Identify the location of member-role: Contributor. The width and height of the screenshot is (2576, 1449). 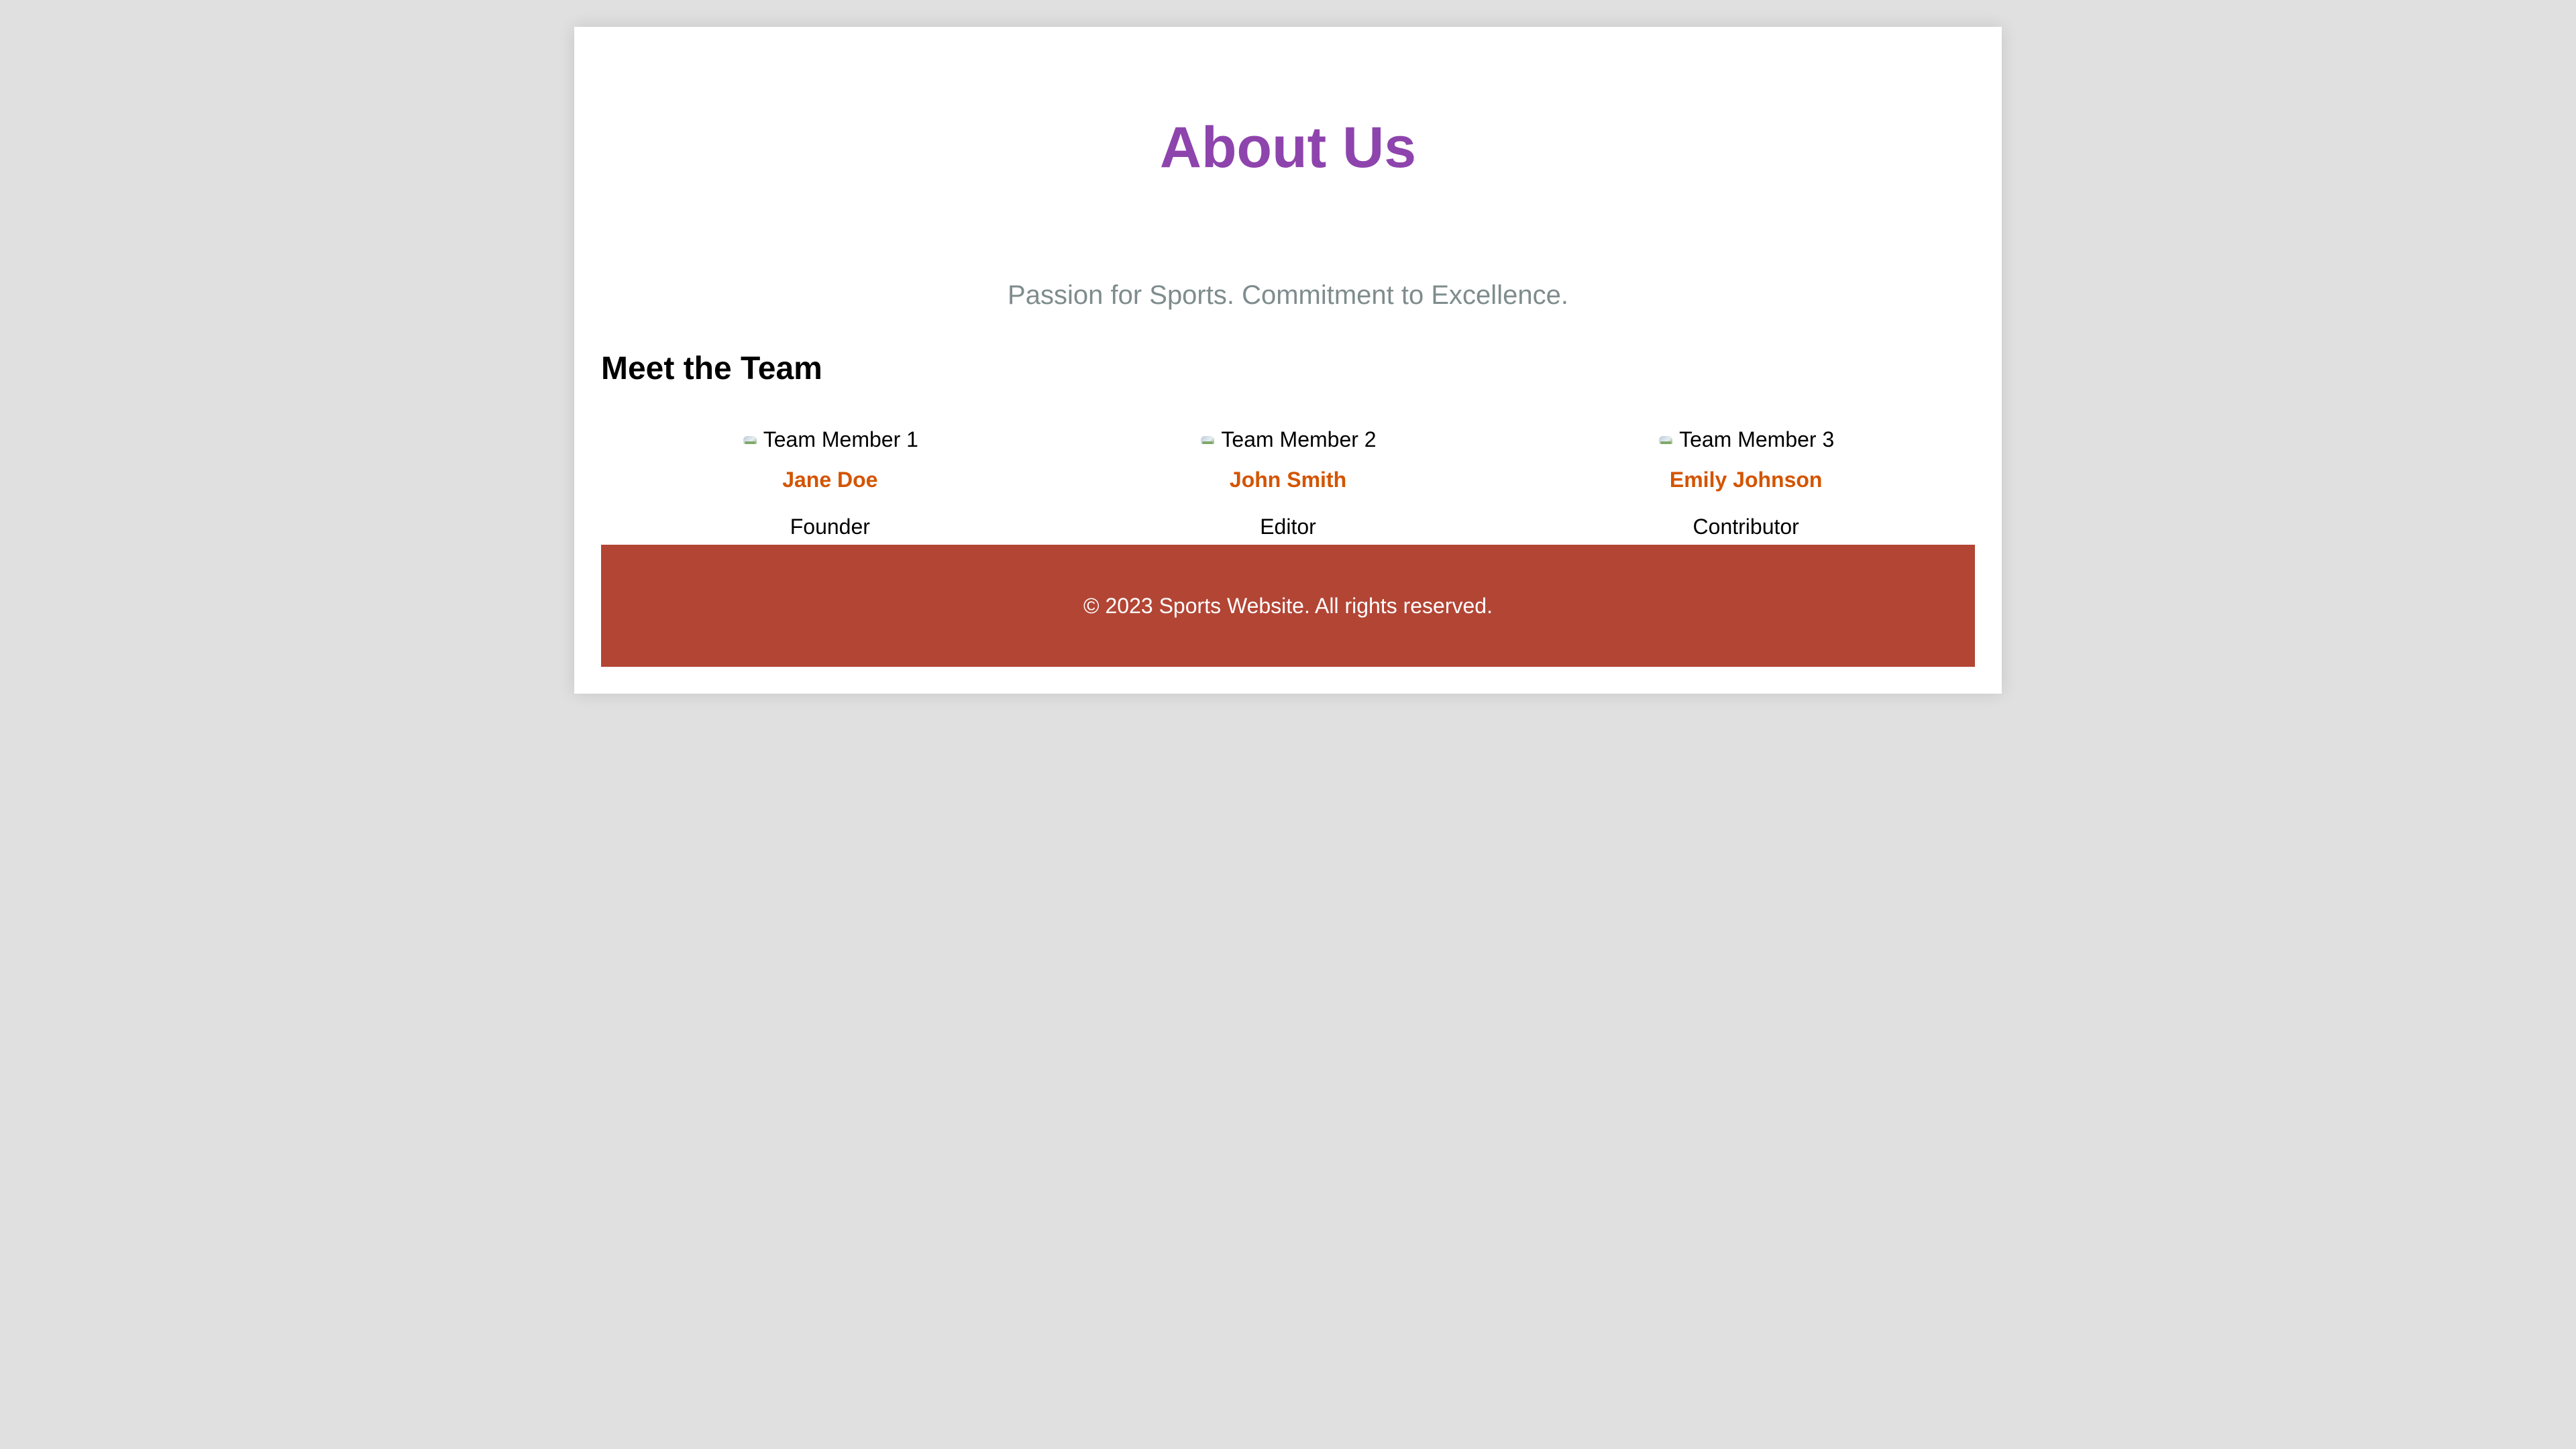
(1746, 527).